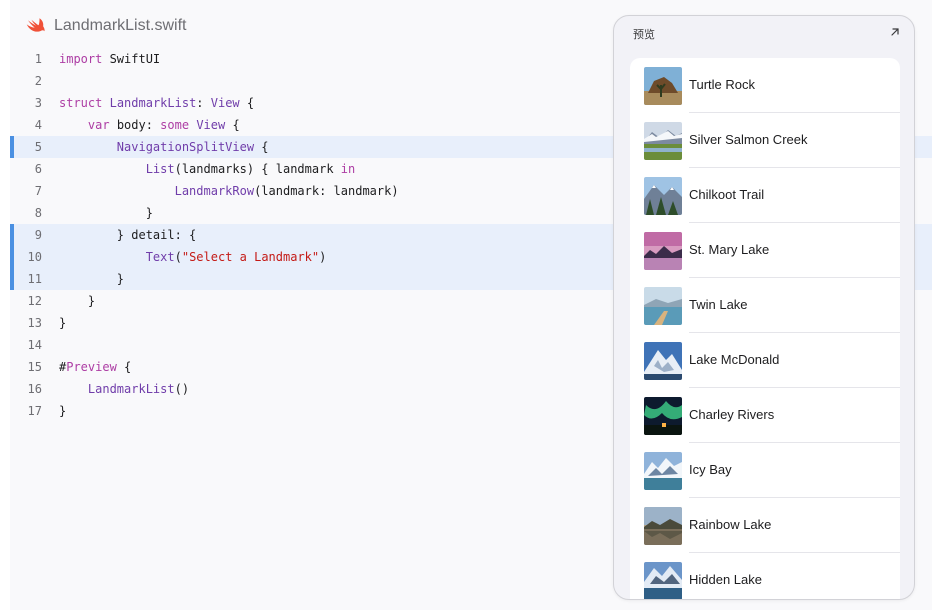  What do you see at coordinates (34, 389) in the screenshot?
I see `line-number: 16` at bounding box center [34, 389].